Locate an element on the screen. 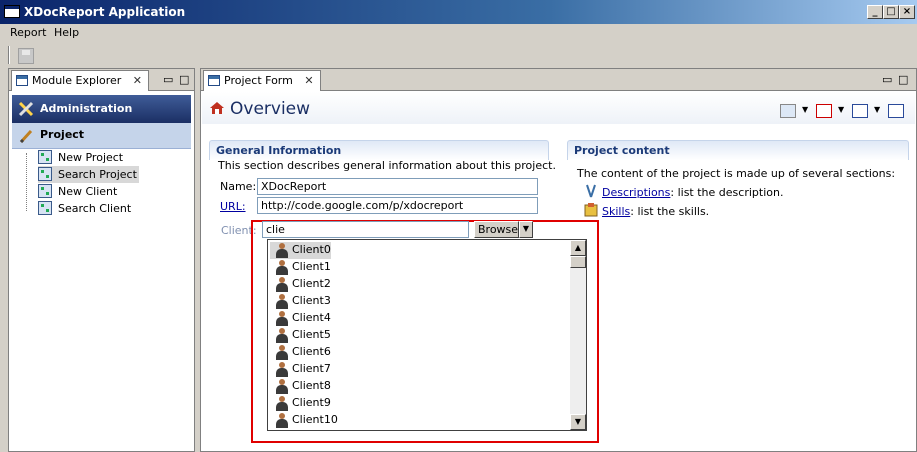  project-header: Project is located at coordinates (101, 136).